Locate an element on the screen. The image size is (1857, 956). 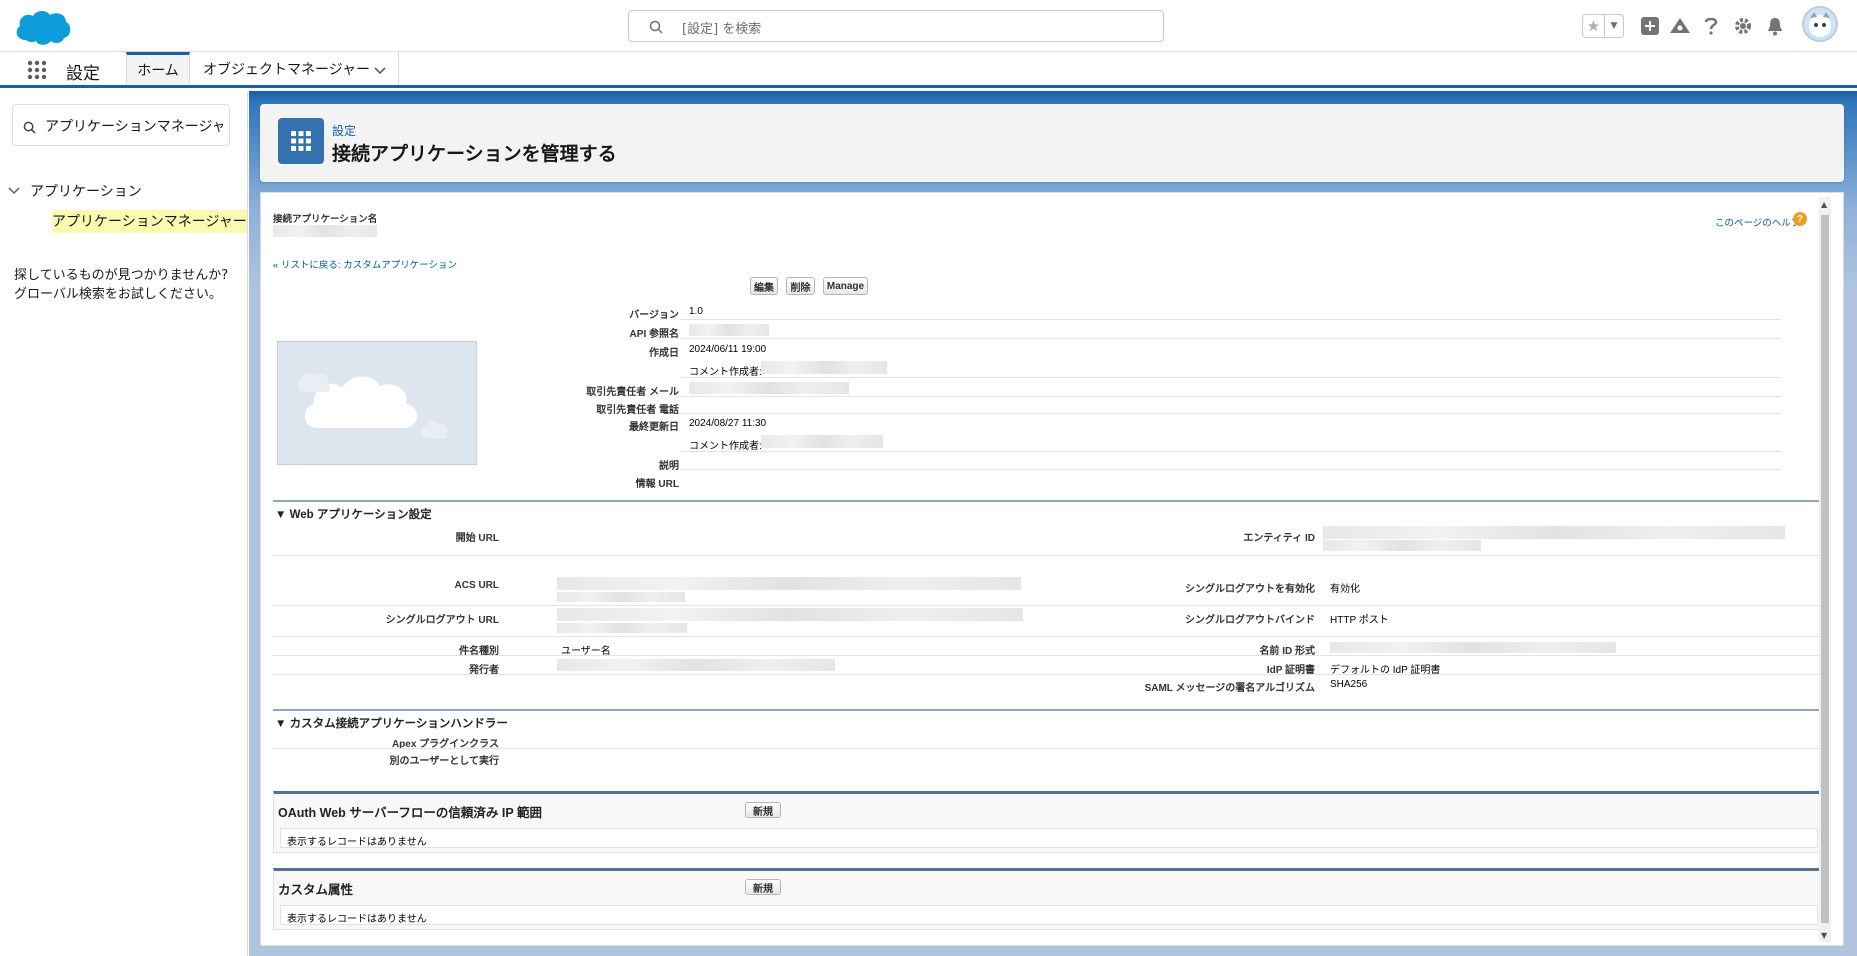
created-comment-by-label: コメント作成者: is located at coordinates (725, 372).